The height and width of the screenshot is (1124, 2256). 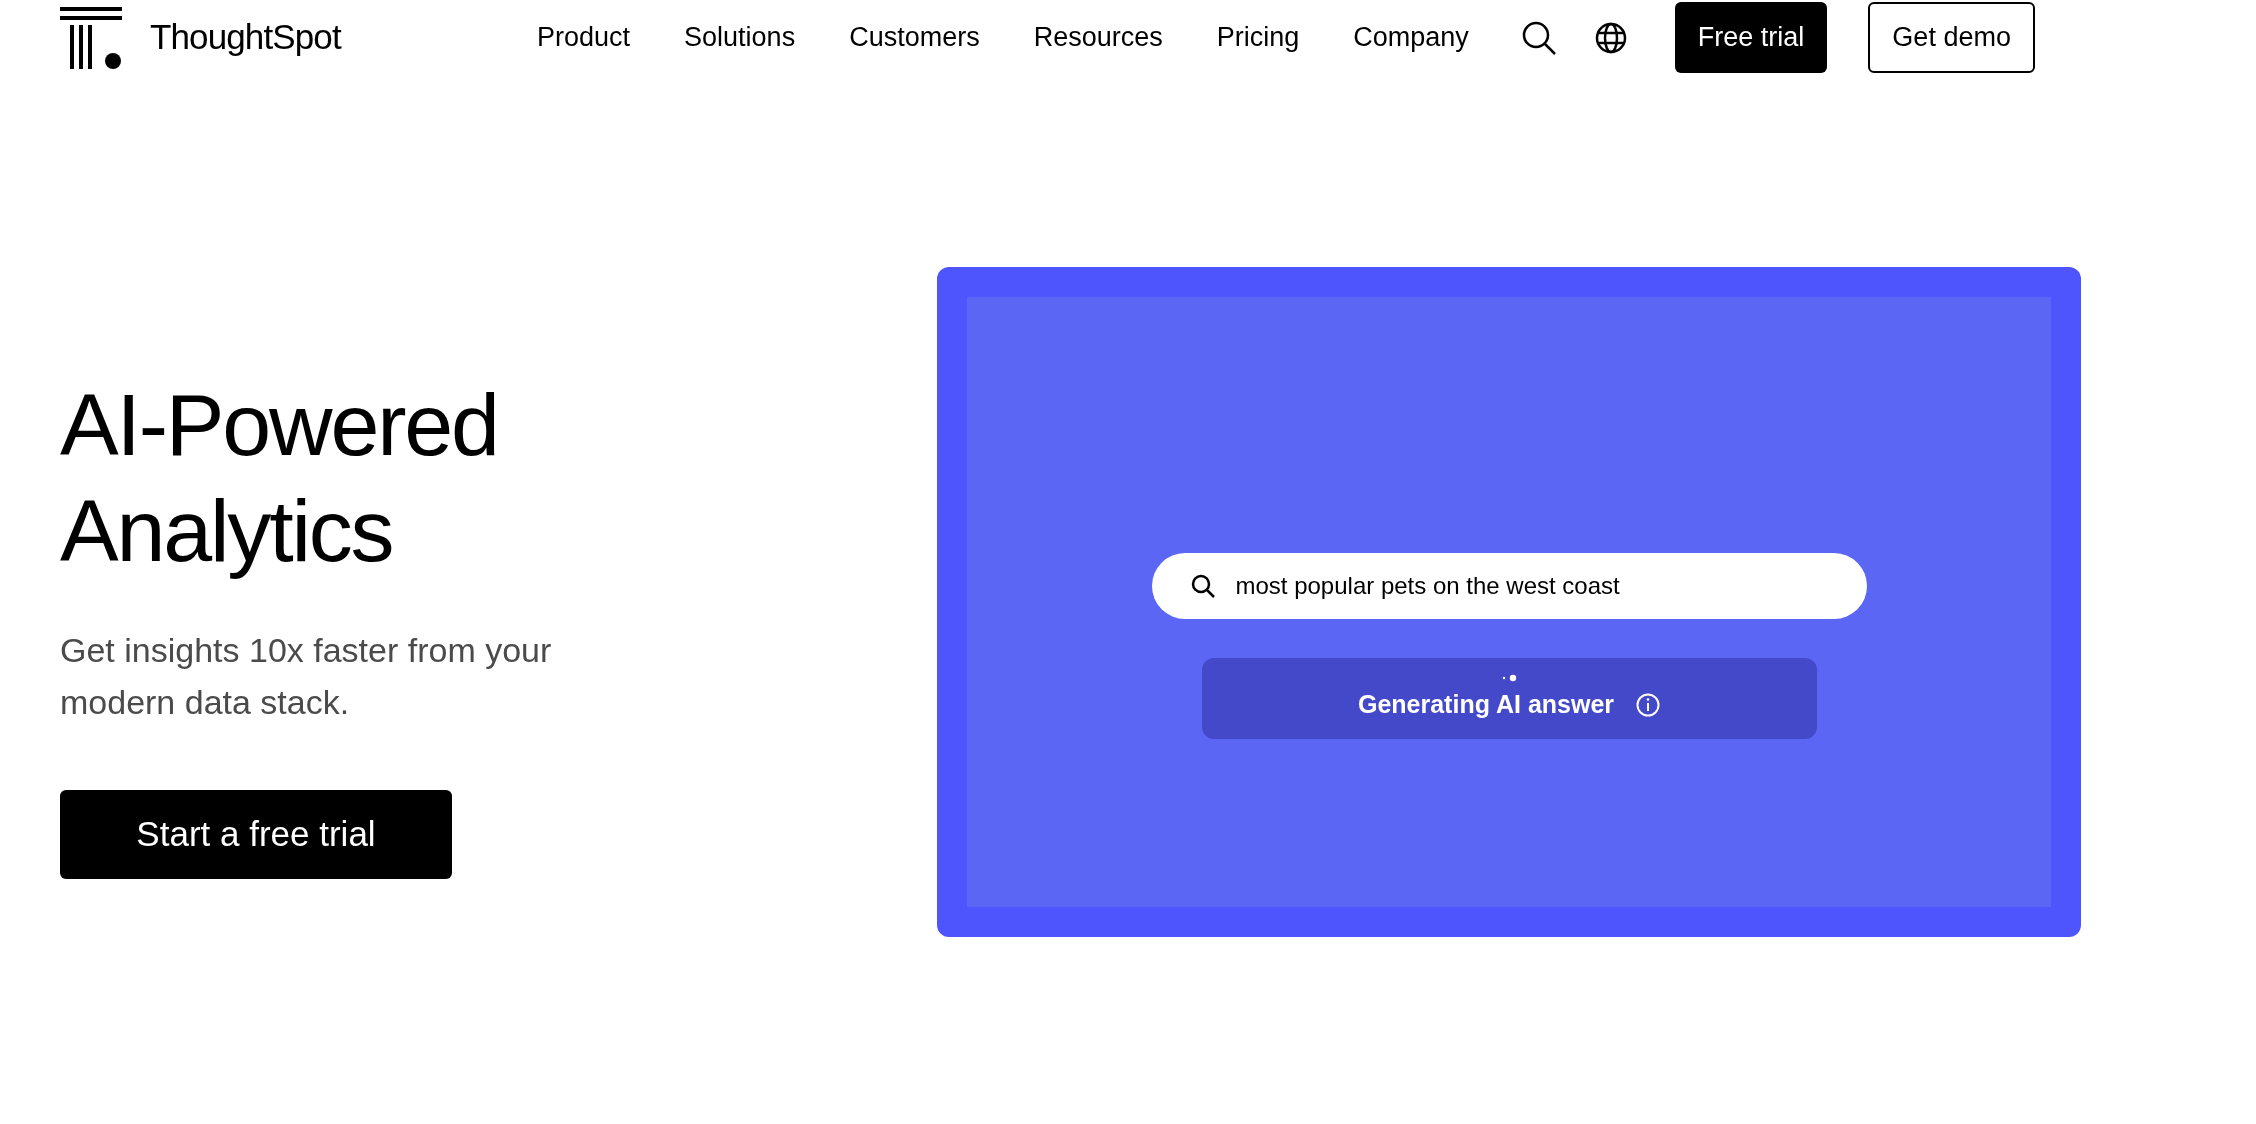 What do you see at coordinates (91, 37) in the screenshot?
I see `logo-icon` at bounding box center [91, 37].